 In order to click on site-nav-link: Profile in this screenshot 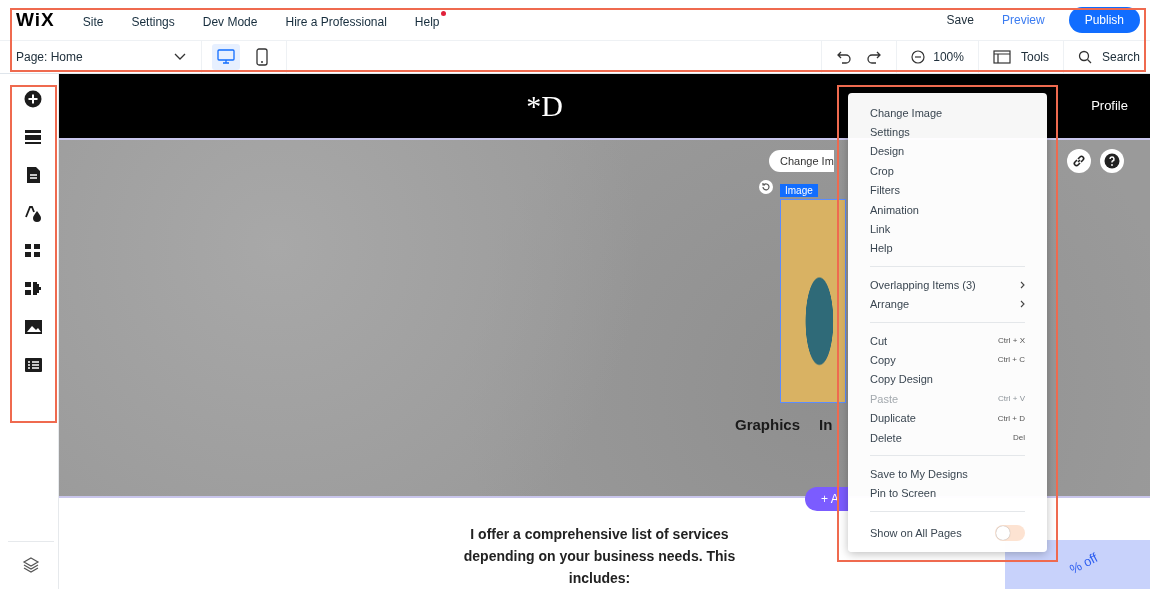, I will do `click(1109, 105)`.